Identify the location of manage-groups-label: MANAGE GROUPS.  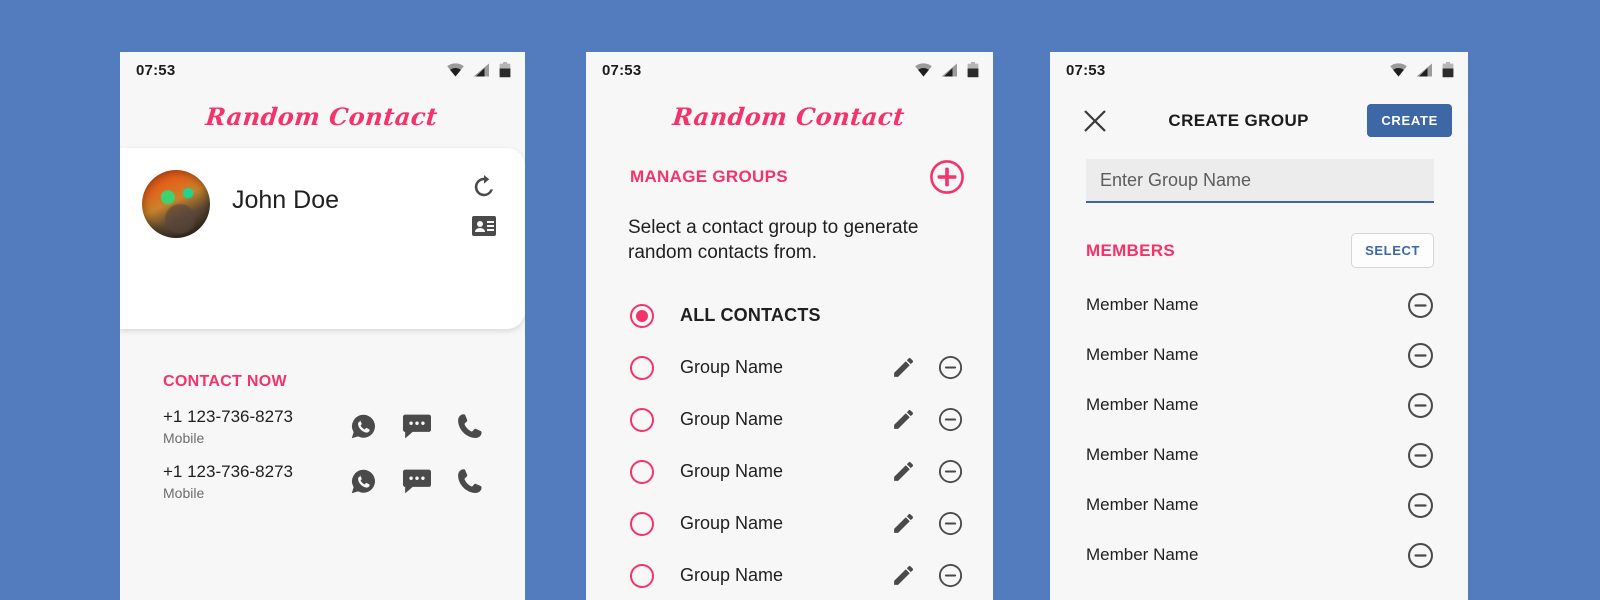
(709, 176).